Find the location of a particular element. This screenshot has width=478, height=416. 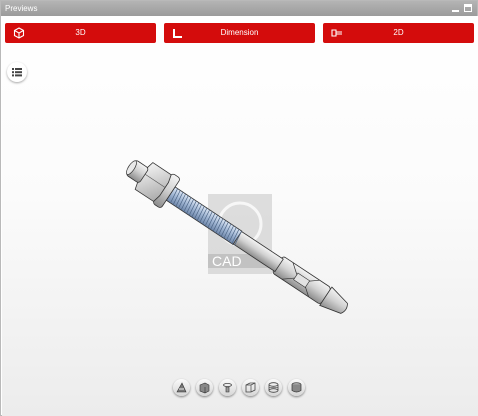

top-view-button is located at coordinates (227, 387).